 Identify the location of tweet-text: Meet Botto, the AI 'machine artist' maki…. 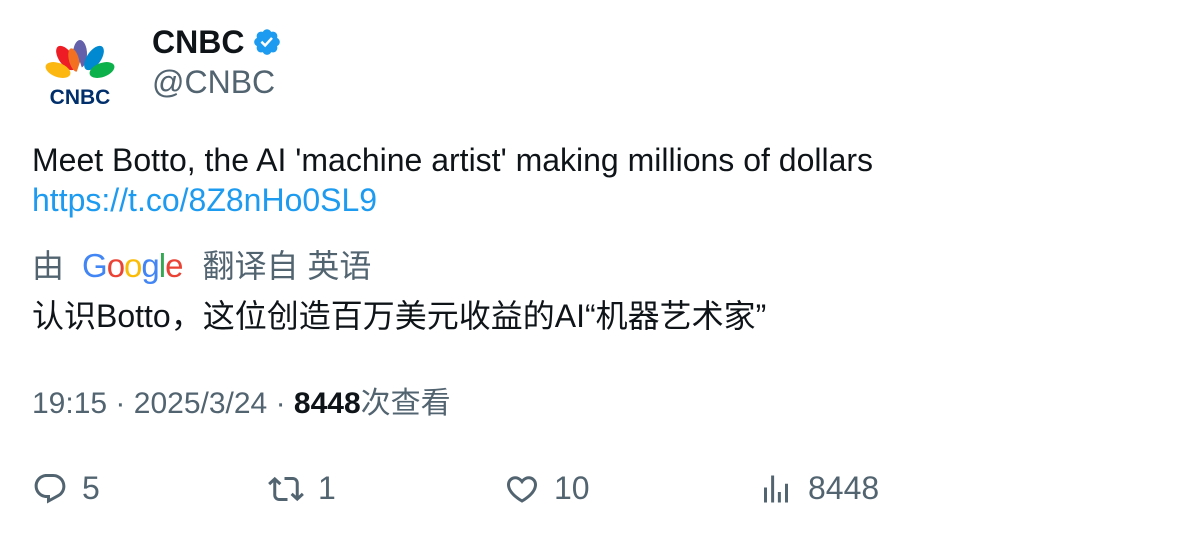
(597, 180).